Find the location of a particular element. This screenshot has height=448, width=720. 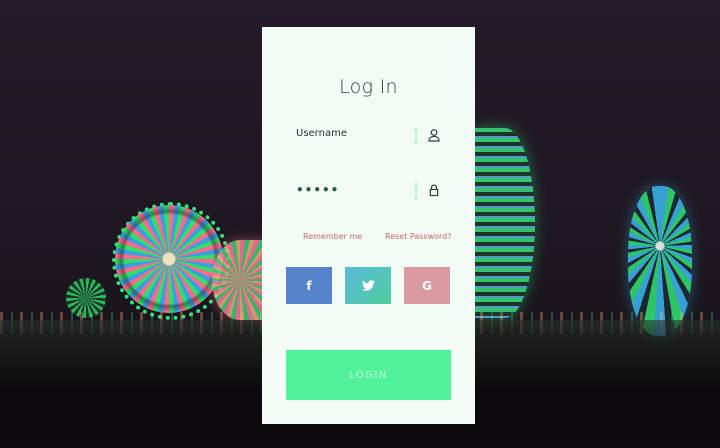

username-input: Username is located at coordinates (321, 133).